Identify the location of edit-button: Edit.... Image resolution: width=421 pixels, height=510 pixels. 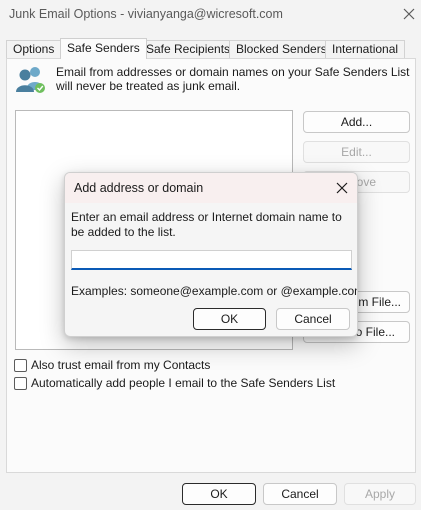
(356, 152).